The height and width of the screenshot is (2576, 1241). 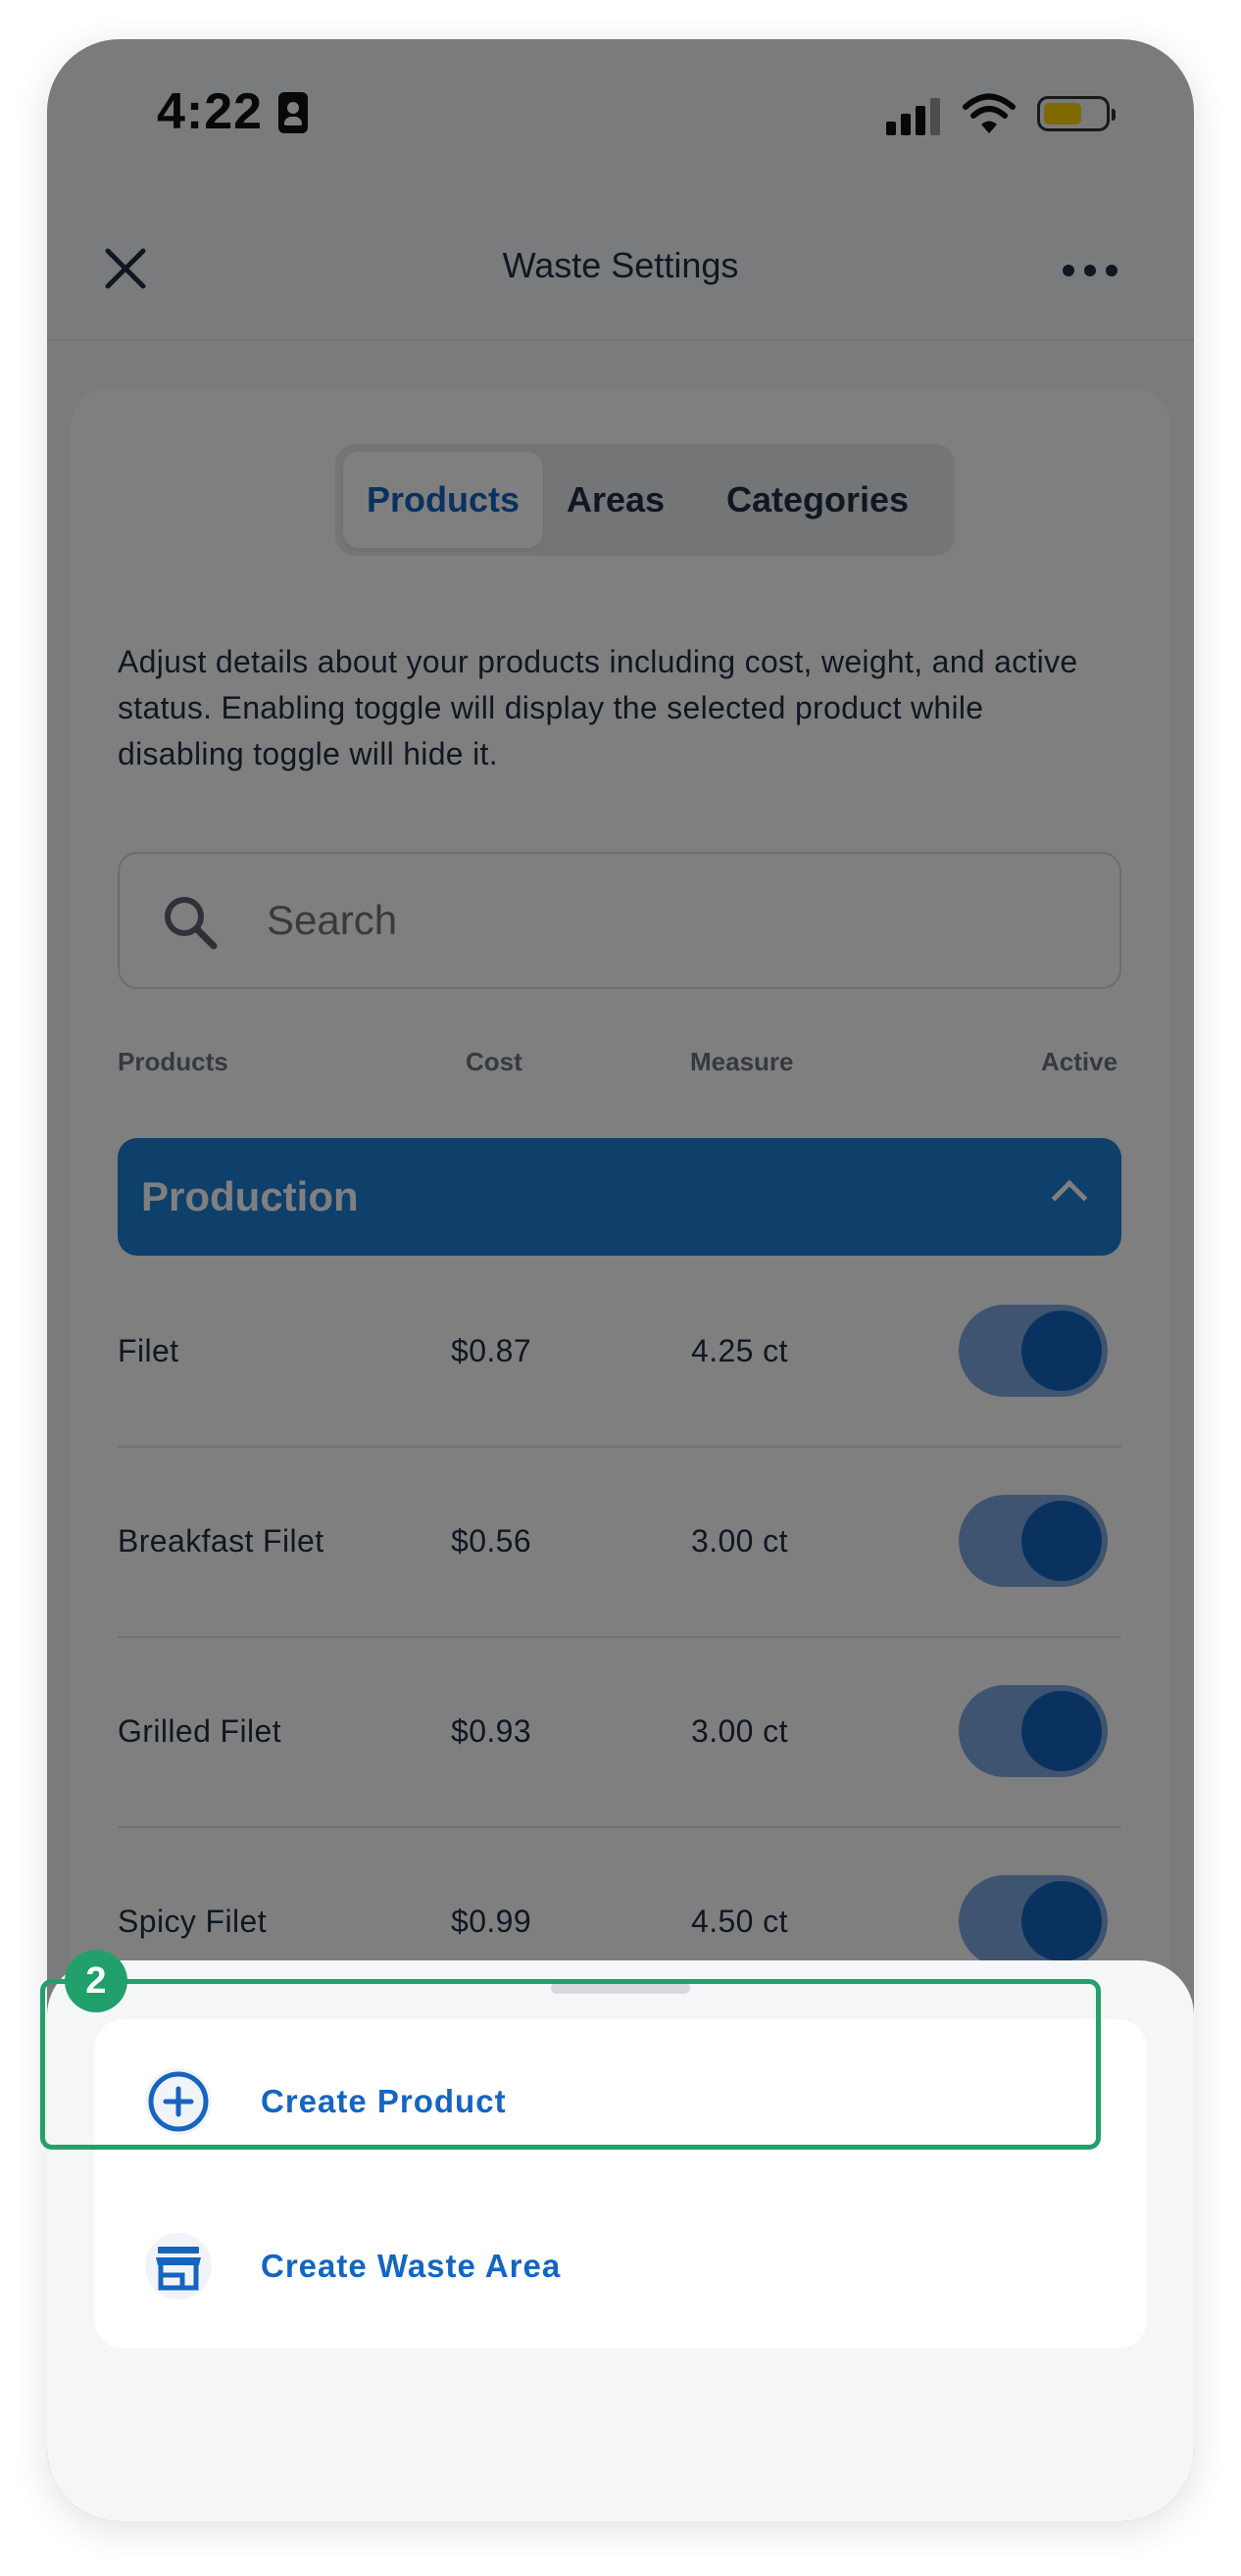 I want to click on step-highlight-frame, so click(x=570, y=2064).